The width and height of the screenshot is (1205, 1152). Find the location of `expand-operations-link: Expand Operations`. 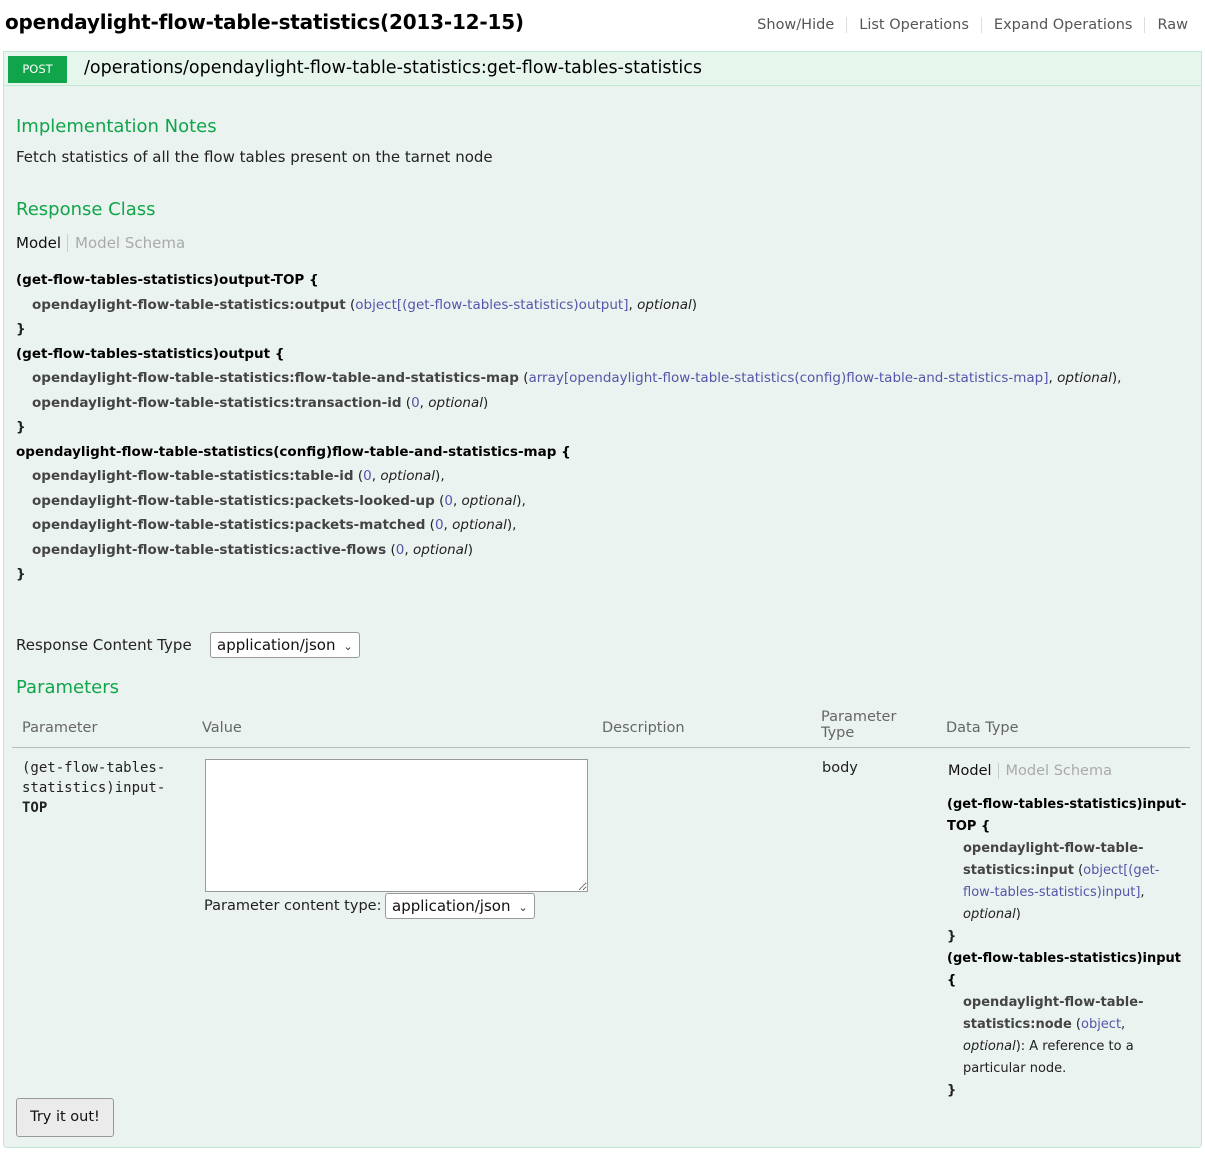

expand-operations-link: Expand Operations is located at coordinates (1064, 25).